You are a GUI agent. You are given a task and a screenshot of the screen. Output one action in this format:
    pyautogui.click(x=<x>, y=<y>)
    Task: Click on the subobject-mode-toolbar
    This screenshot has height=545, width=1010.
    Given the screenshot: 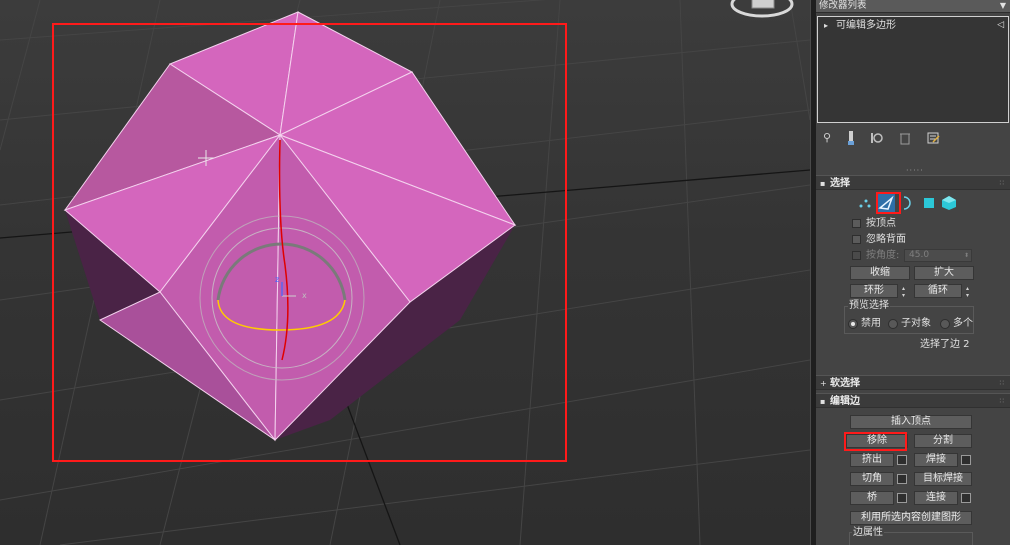 What is the action you would take?
    pyautogui.click(x=908, y=203)
    